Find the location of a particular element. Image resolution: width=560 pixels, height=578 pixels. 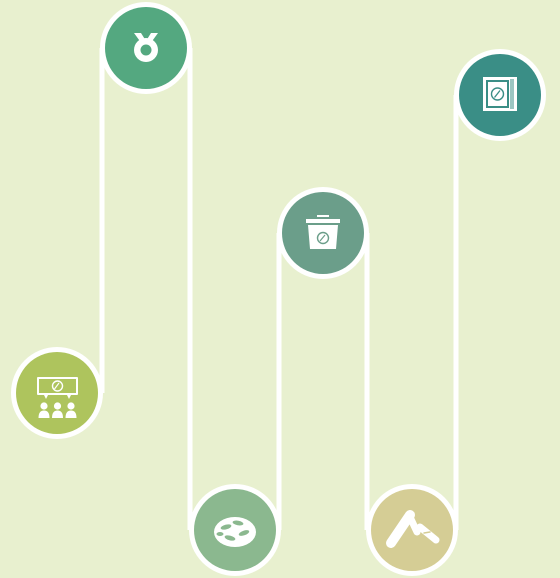

step-products is located at coordinates (412, 530).